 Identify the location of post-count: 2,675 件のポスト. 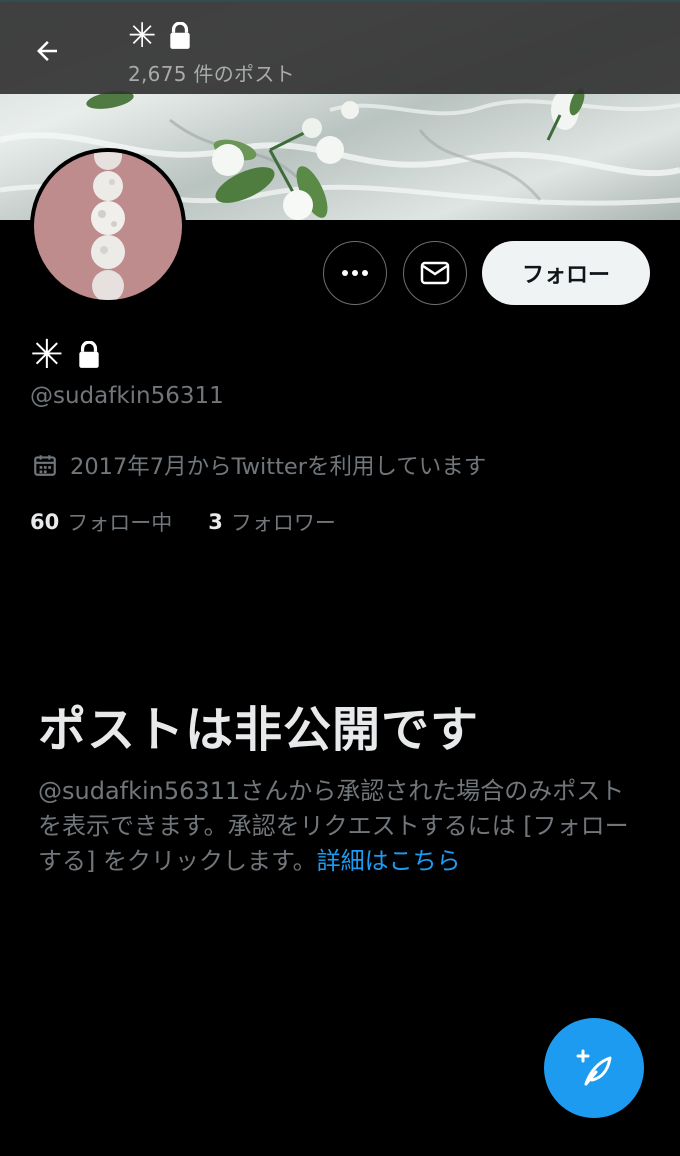
(211, 74).